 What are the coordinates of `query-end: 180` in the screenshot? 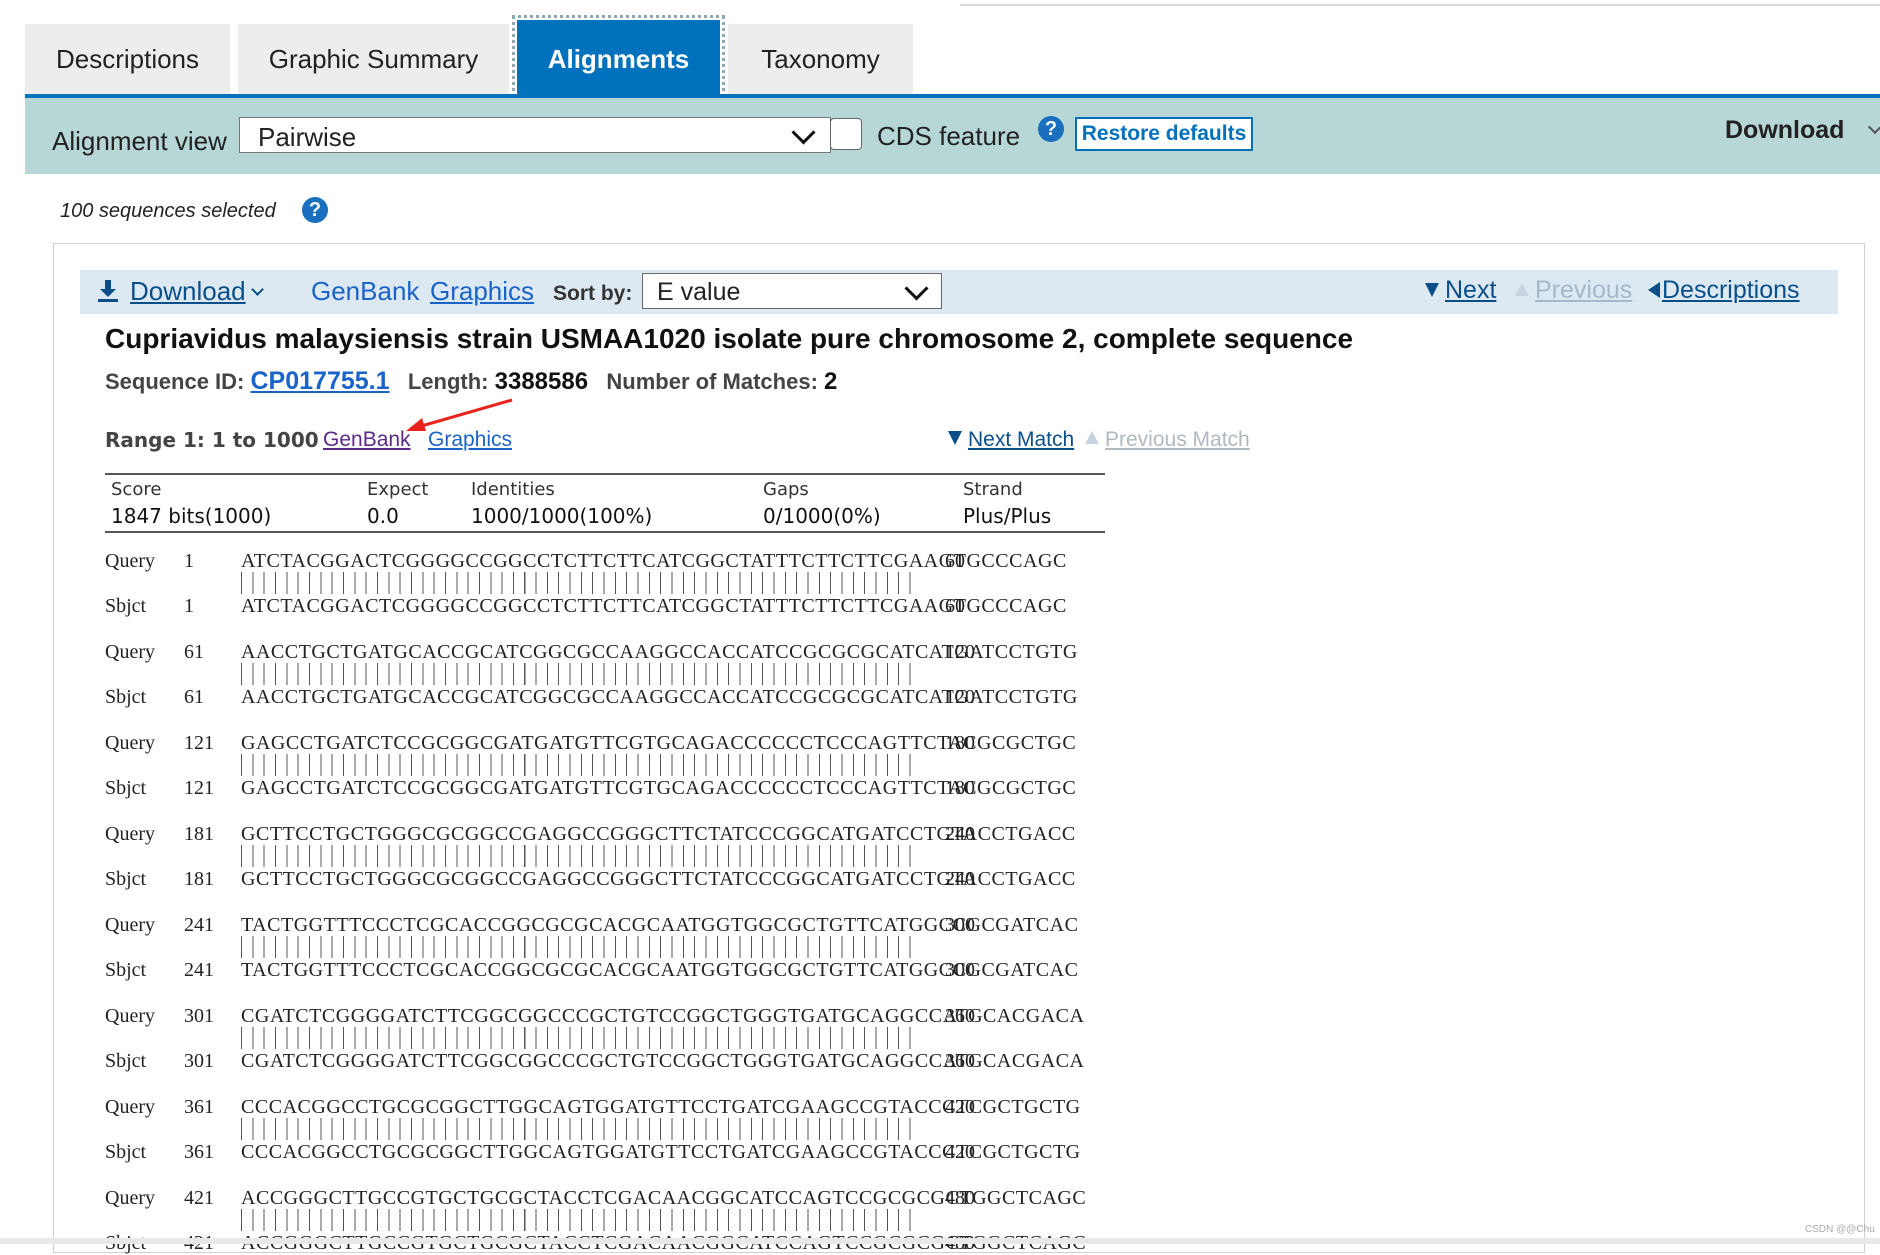 It's located at (960, 743).